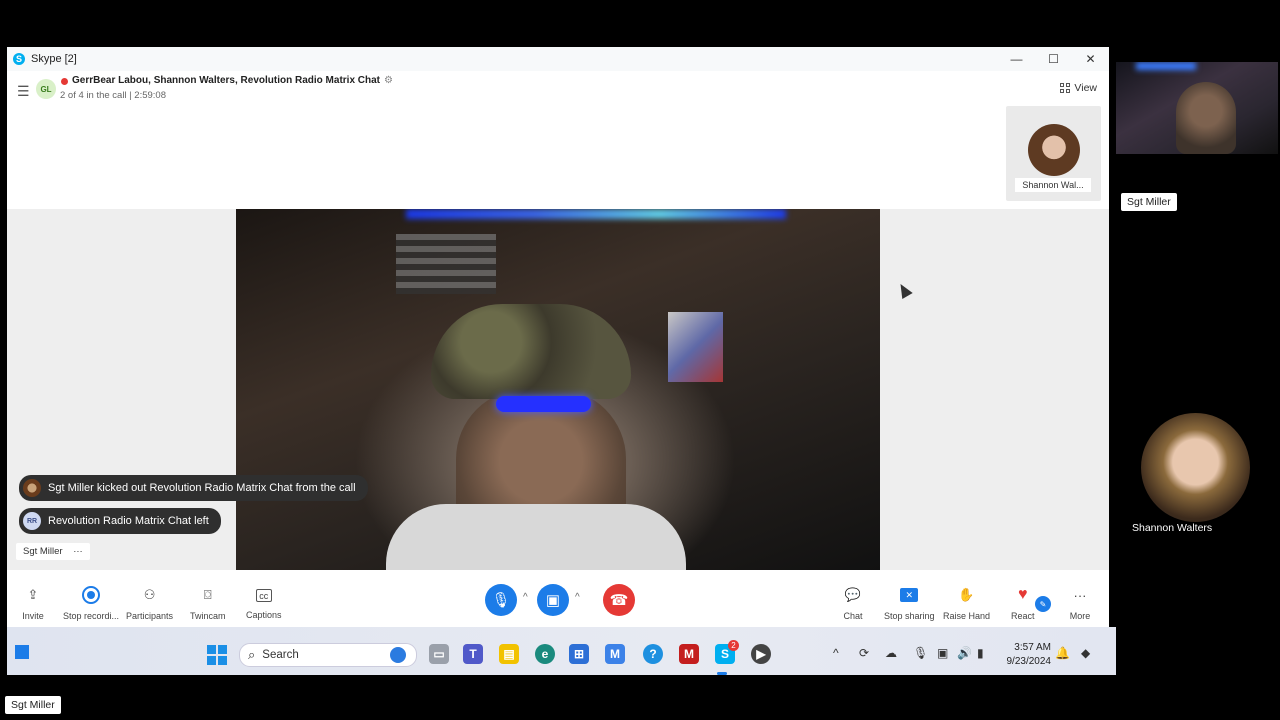  I want to click on grid-view-icon, so click(1065, 88).